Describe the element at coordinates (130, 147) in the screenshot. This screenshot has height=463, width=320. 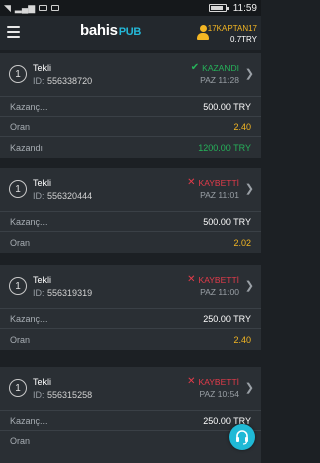
I see `winnings-row: Kazandı 1200.00 TRY` at that location.